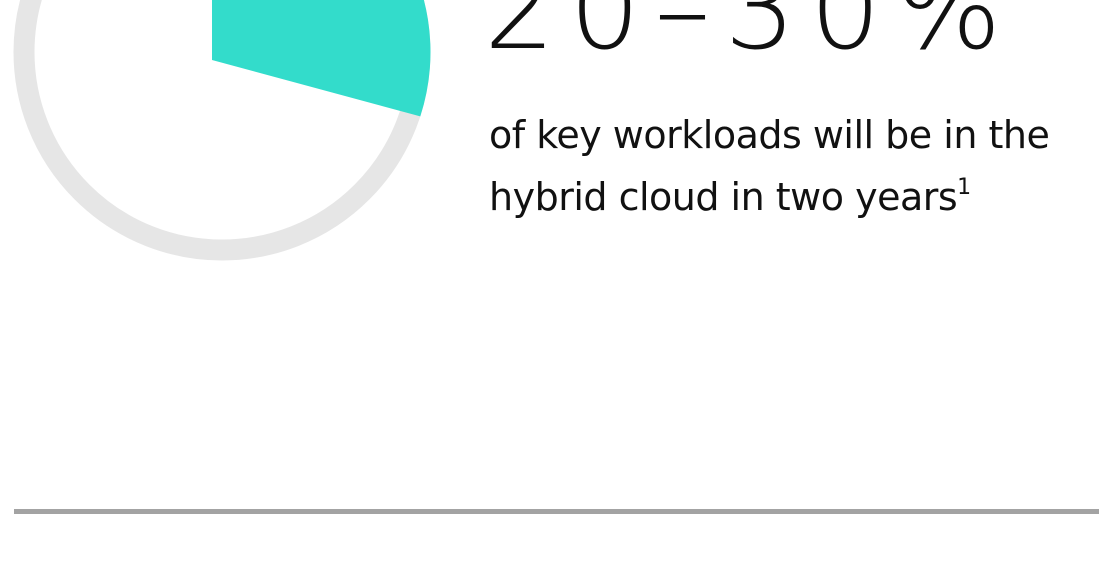 Image resolution: width=1099 pixels, height=571 pixels. I want to click on donut-highlight-segment, so click(321, 58).